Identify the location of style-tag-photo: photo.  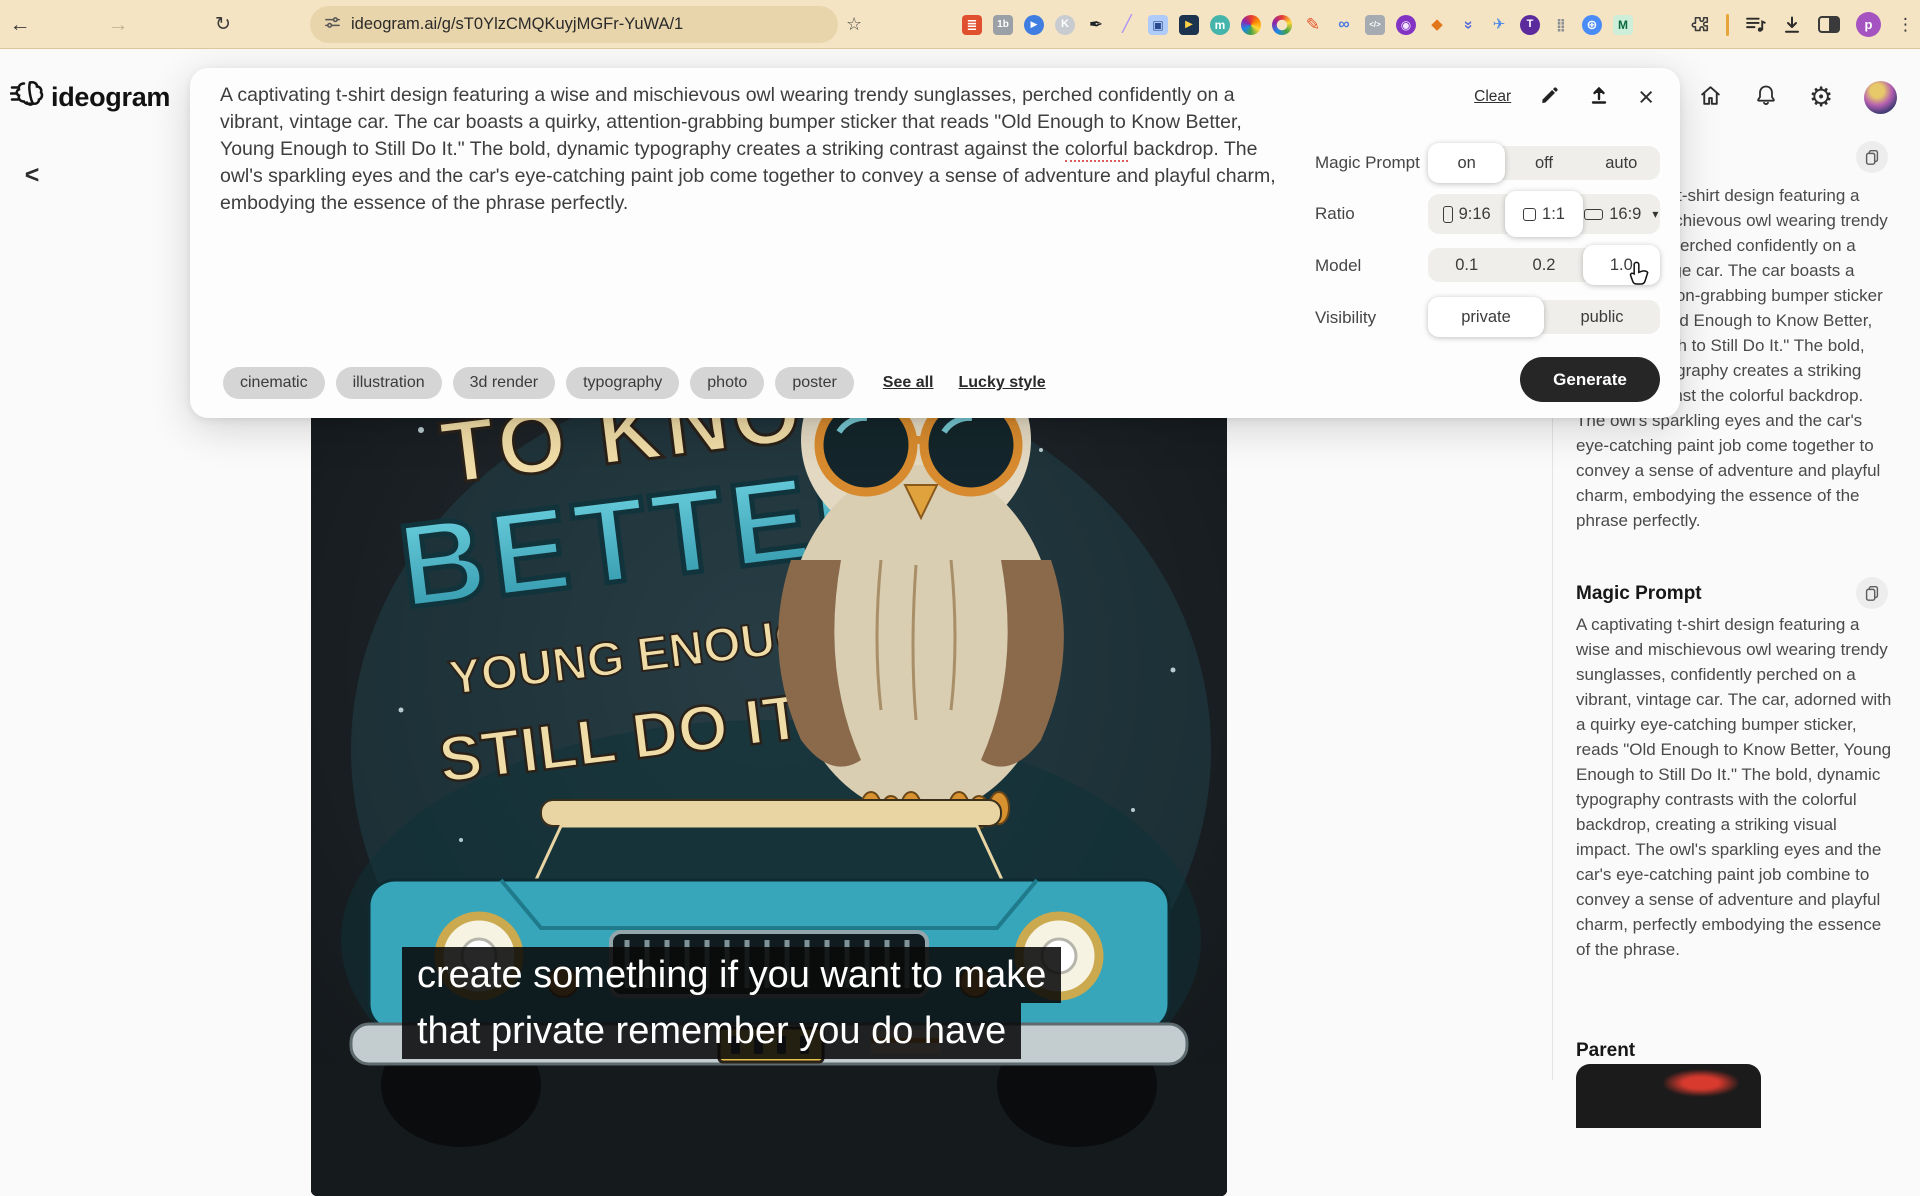
(727, 383).